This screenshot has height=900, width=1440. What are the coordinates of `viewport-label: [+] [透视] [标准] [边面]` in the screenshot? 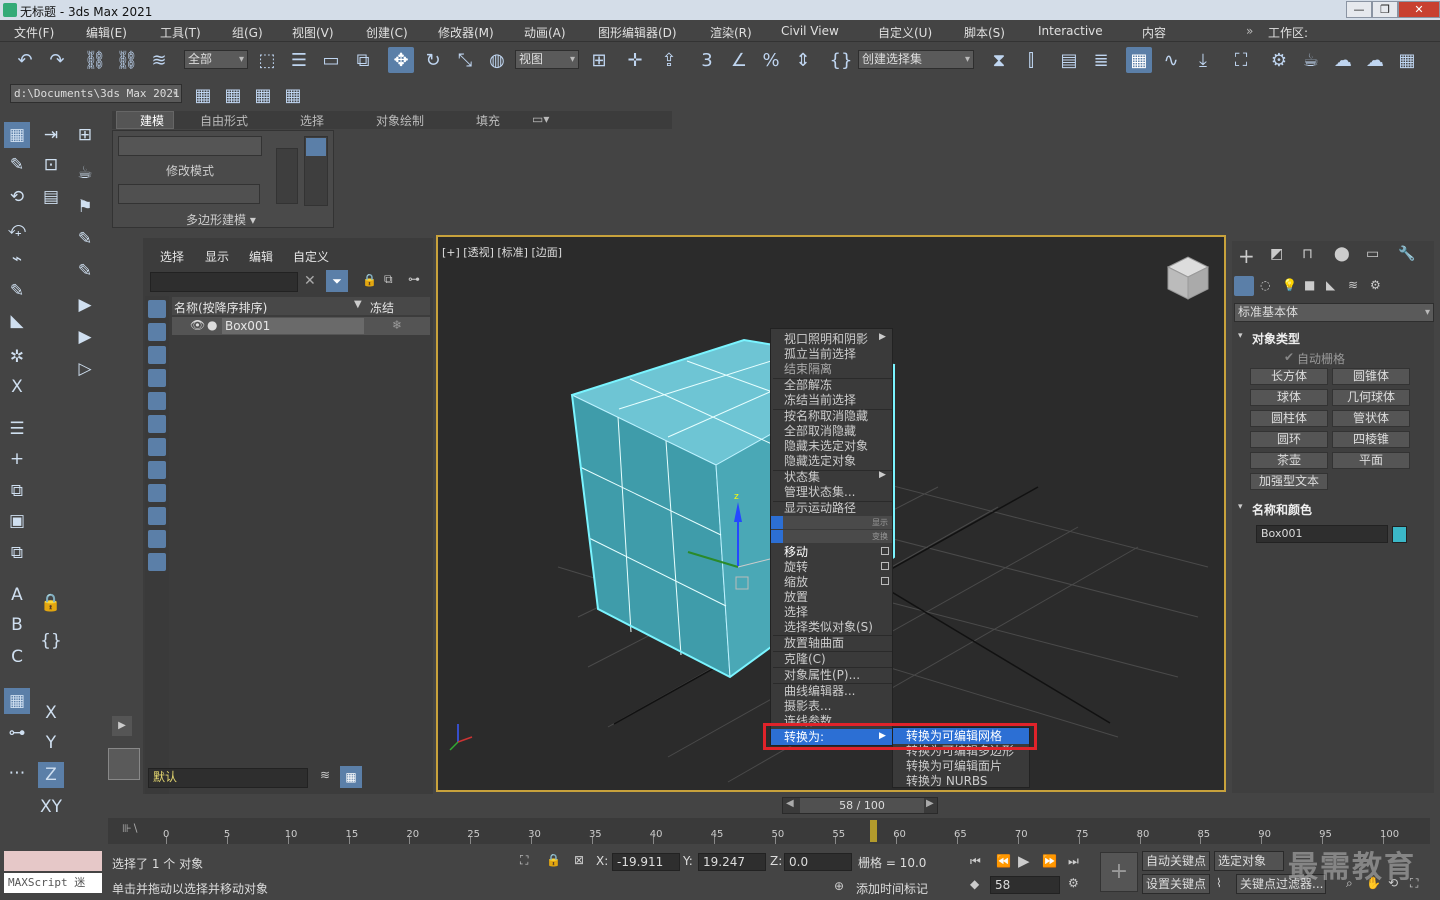 It's located at (502, 252).